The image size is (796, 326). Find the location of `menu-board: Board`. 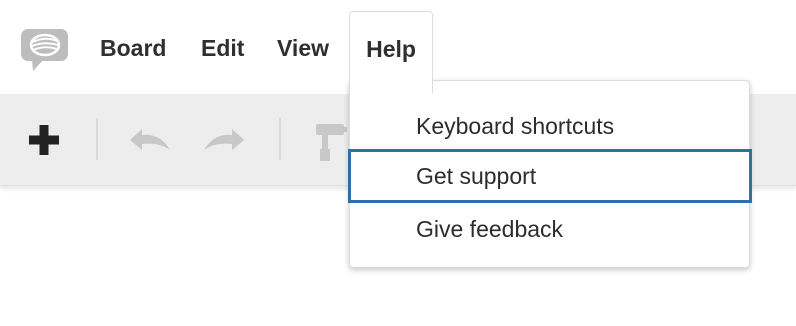

menu-board: Board is located at coordinates (133, 48).